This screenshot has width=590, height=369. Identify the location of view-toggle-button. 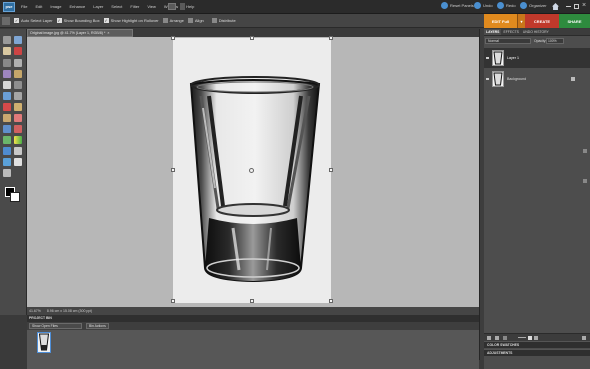
(182, 6).